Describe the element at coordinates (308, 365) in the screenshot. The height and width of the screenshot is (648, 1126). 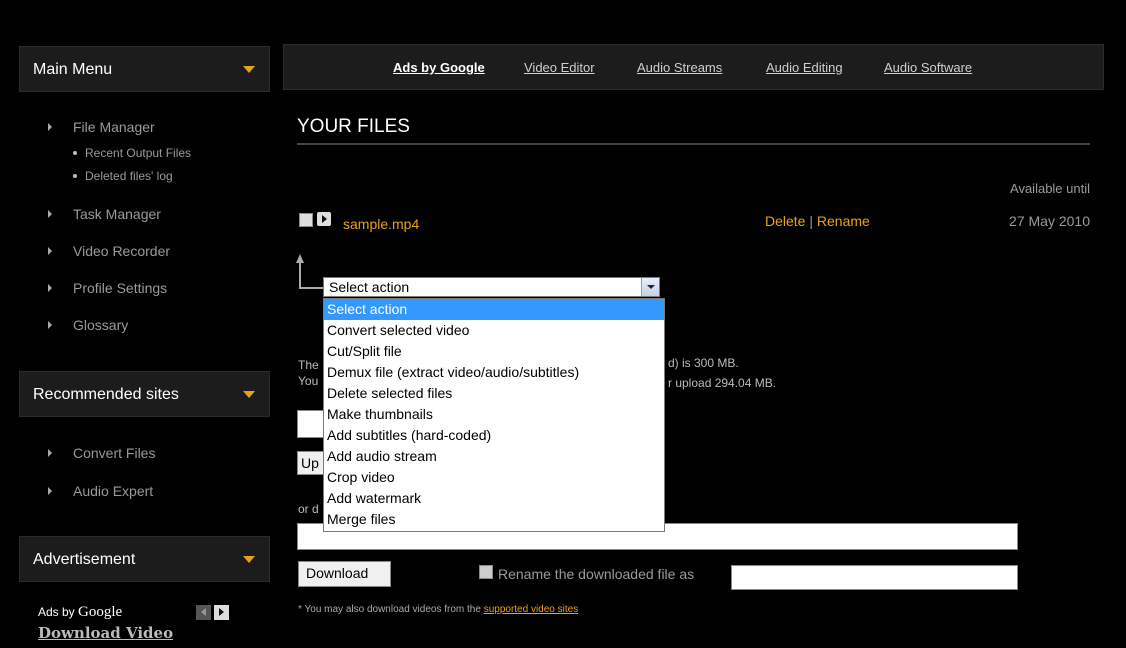
I see `info-text-start-1: The` at that location.